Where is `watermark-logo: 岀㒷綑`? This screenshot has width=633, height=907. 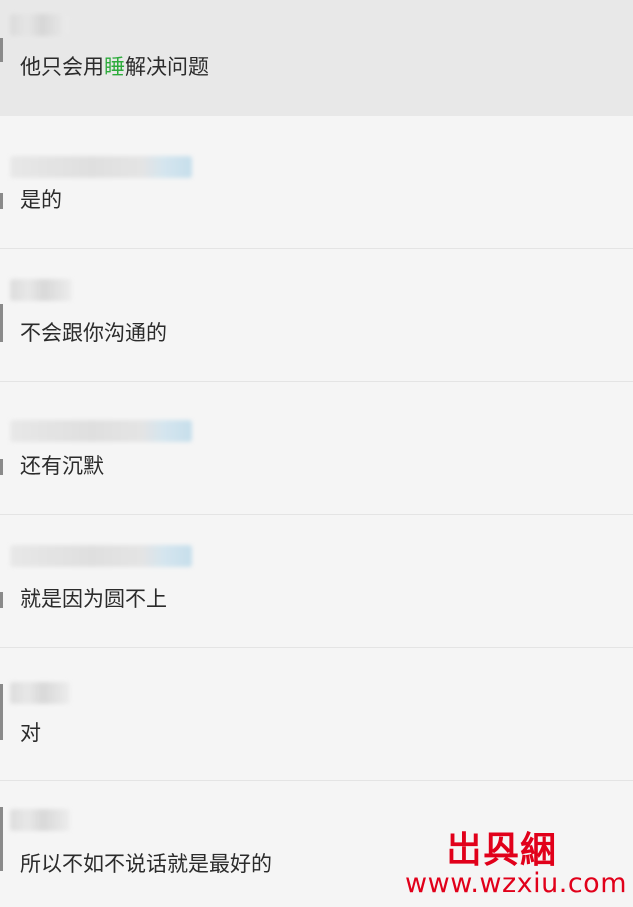 watermark-logo: 岀㒷綑 is located at coordinates (501, 850).